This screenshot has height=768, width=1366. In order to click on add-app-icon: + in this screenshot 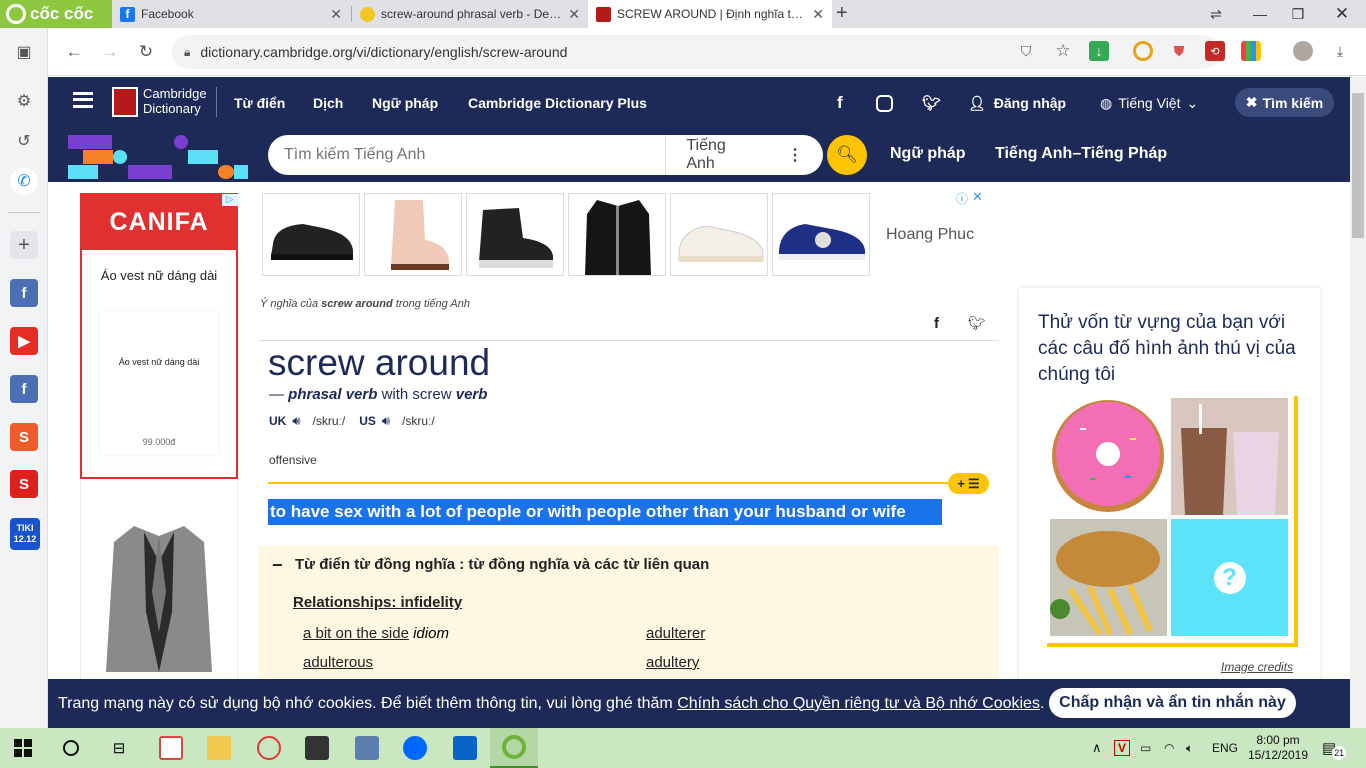, I will do `click(24, 245)`.